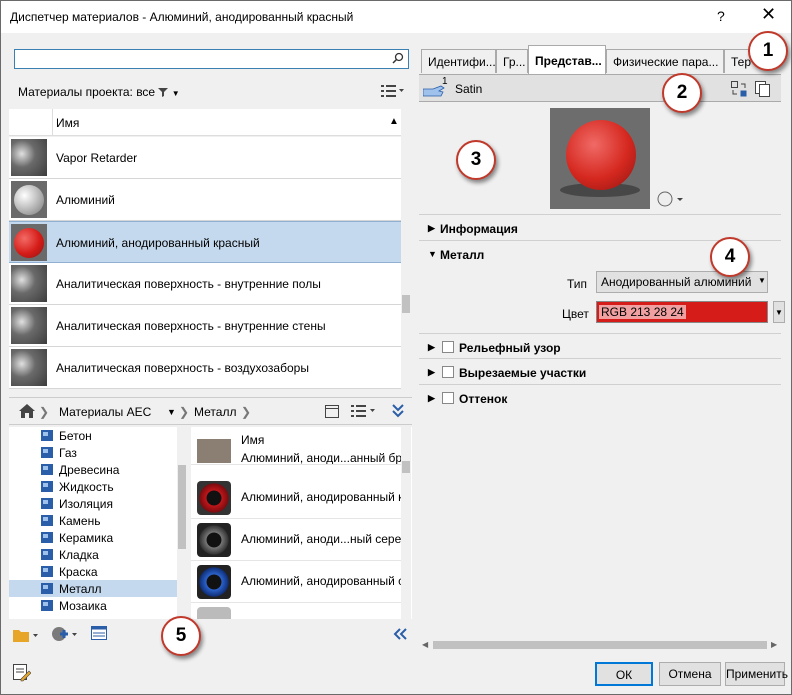 This screenshot has width=792, height=695. I want to click on category-item: Камень, so click(93, 520).